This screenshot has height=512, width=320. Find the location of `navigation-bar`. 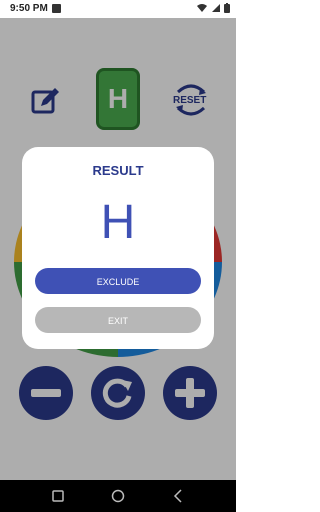

navigation-bar is located at coordinates (118, 496).